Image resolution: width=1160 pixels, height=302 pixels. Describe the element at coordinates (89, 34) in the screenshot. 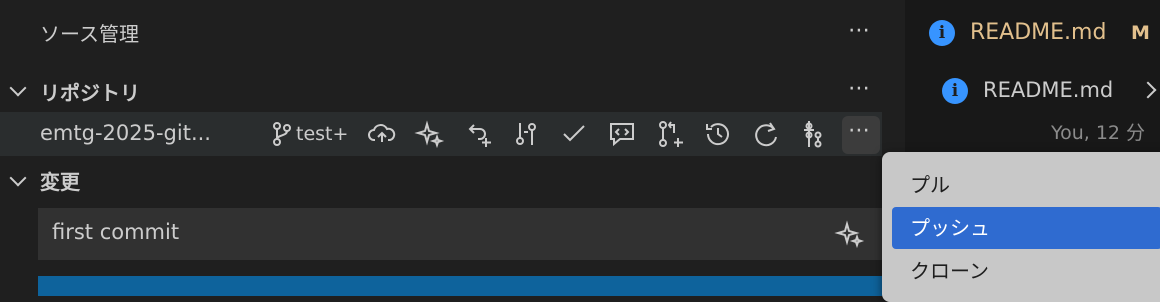

I see `source-control-title: ソース管理` at that location.